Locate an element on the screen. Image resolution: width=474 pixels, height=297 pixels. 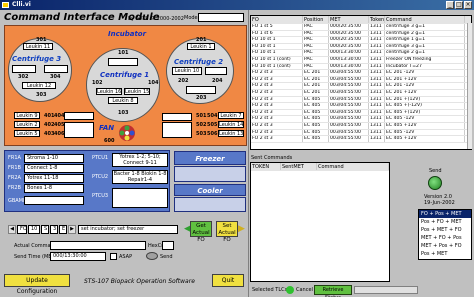
table-cell: EC 201 +12V is located at coordinates (425, 92).